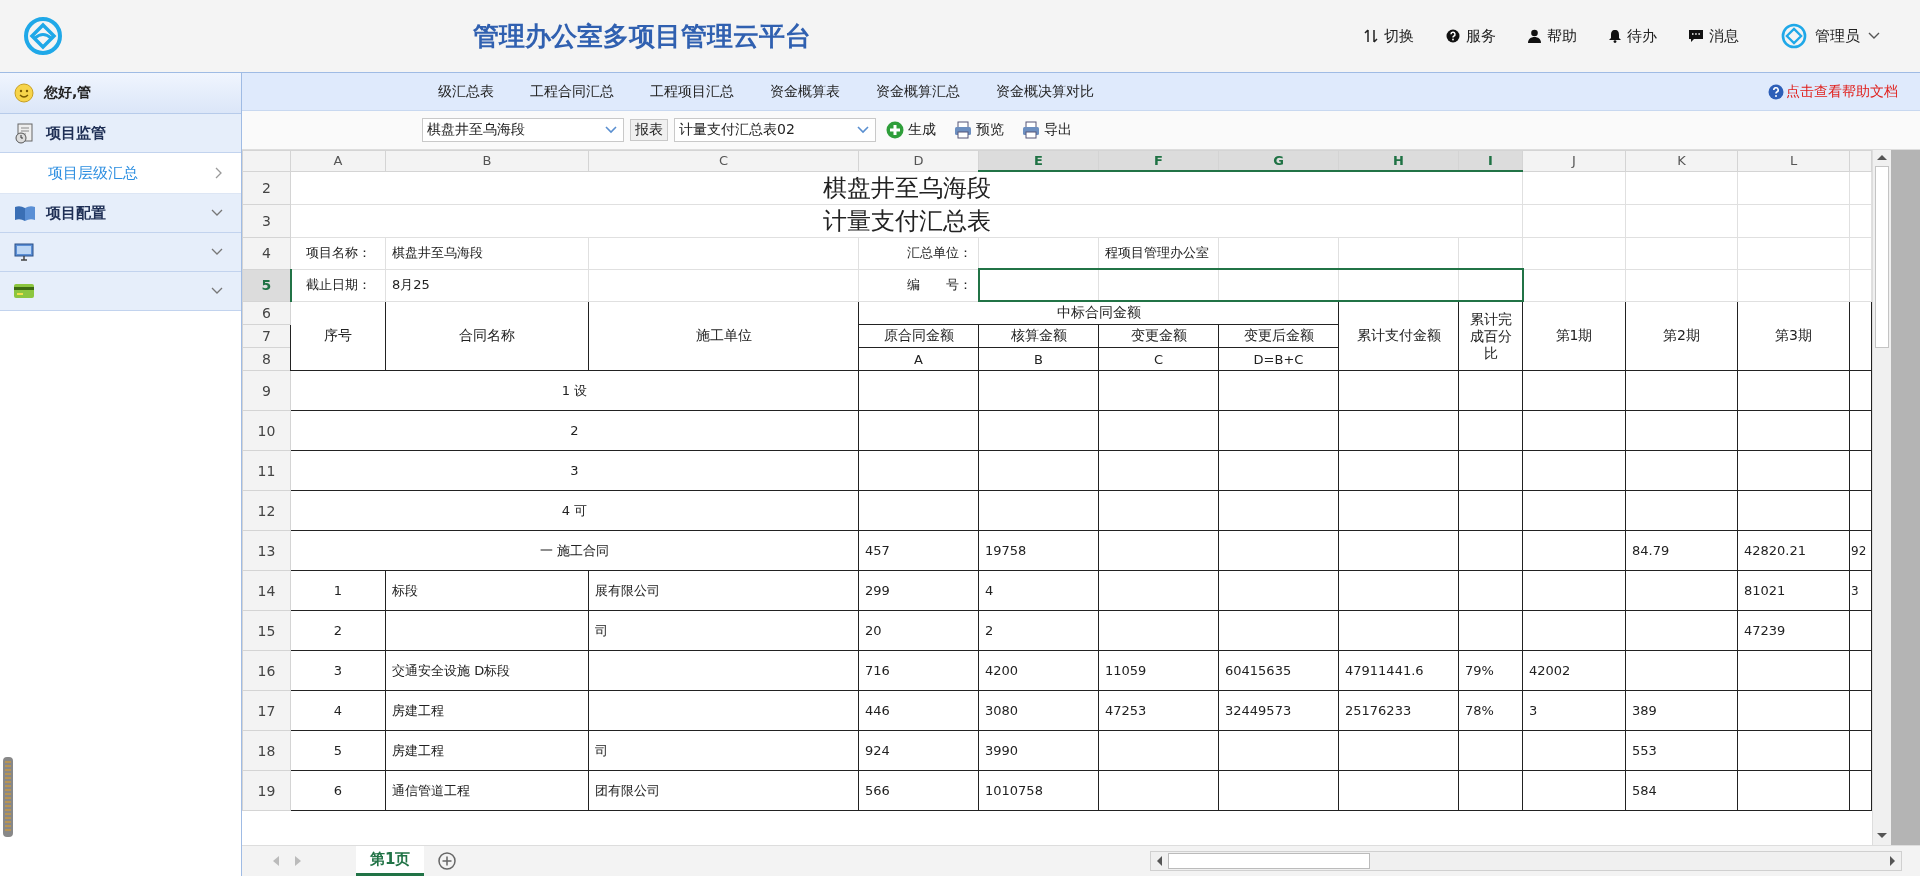 The image size is (1920, 876). I want to click on user-menu: 管理员, so click(1830, 36).